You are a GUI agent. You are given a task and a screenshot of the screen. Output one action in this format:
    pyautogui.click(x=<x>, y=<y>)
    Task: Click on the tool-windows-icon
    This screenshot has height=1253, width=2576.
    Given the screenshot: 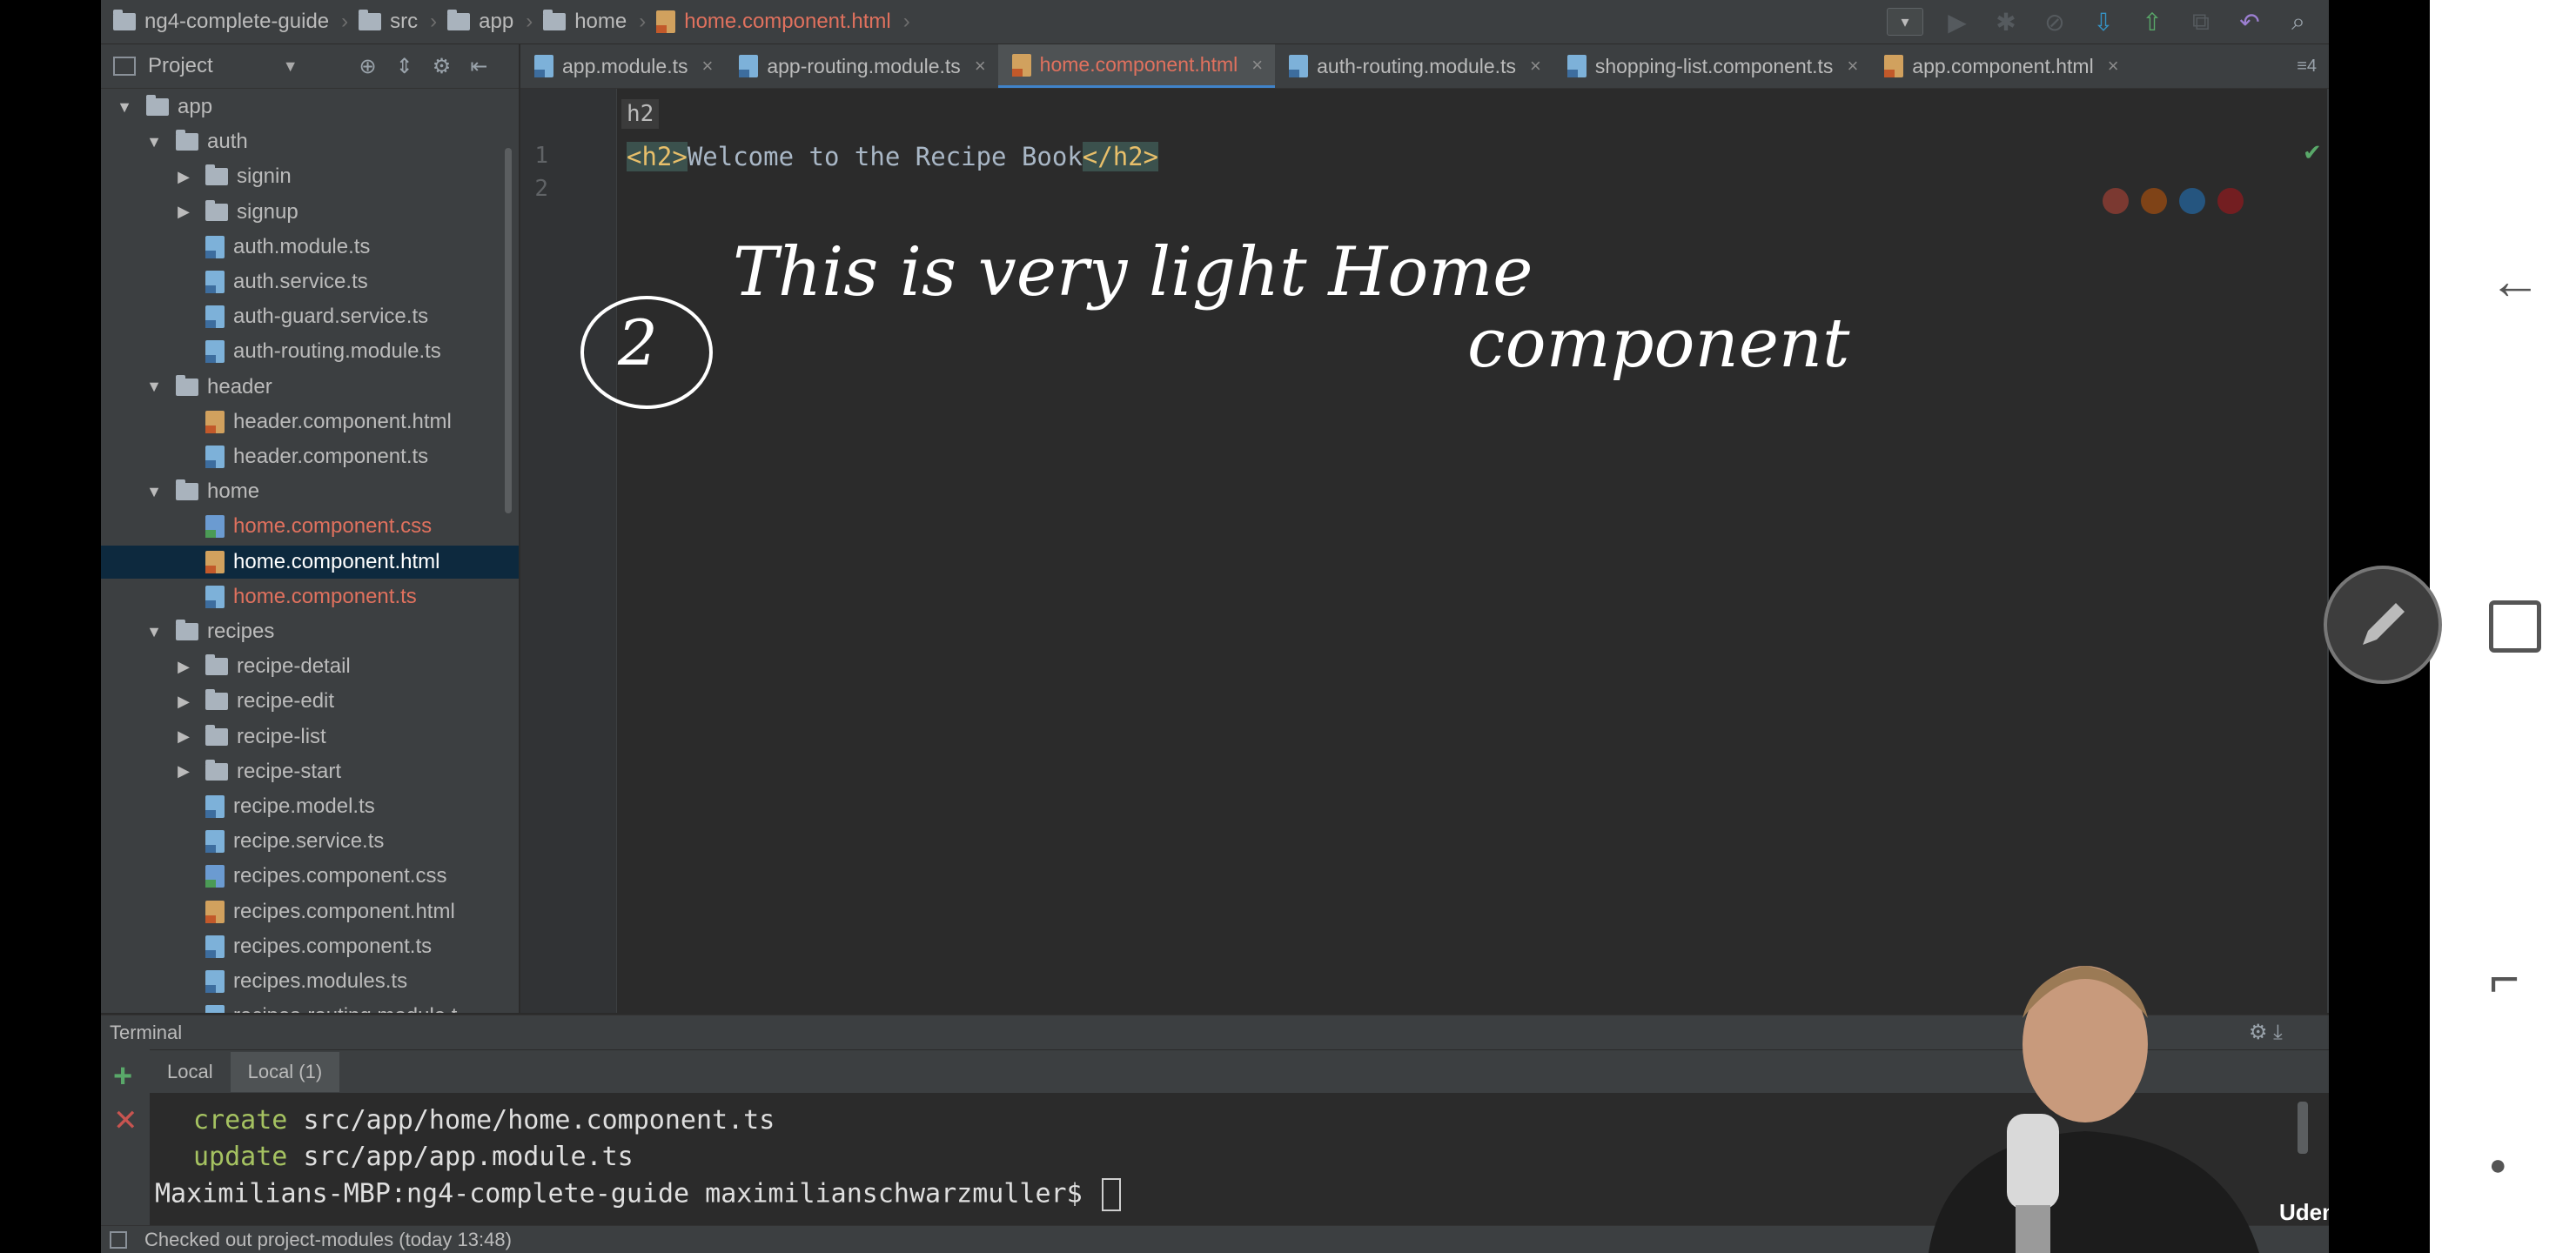 What is the action you would take?
    pyautogui.click(x=118, y=1240)
    